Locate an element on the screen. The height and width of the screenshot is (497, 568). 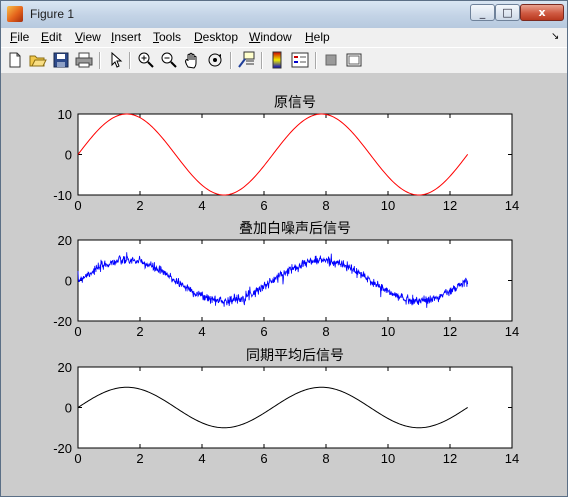
title-bar: Figure 1 _ □ x is located at coordinates (284, 15).